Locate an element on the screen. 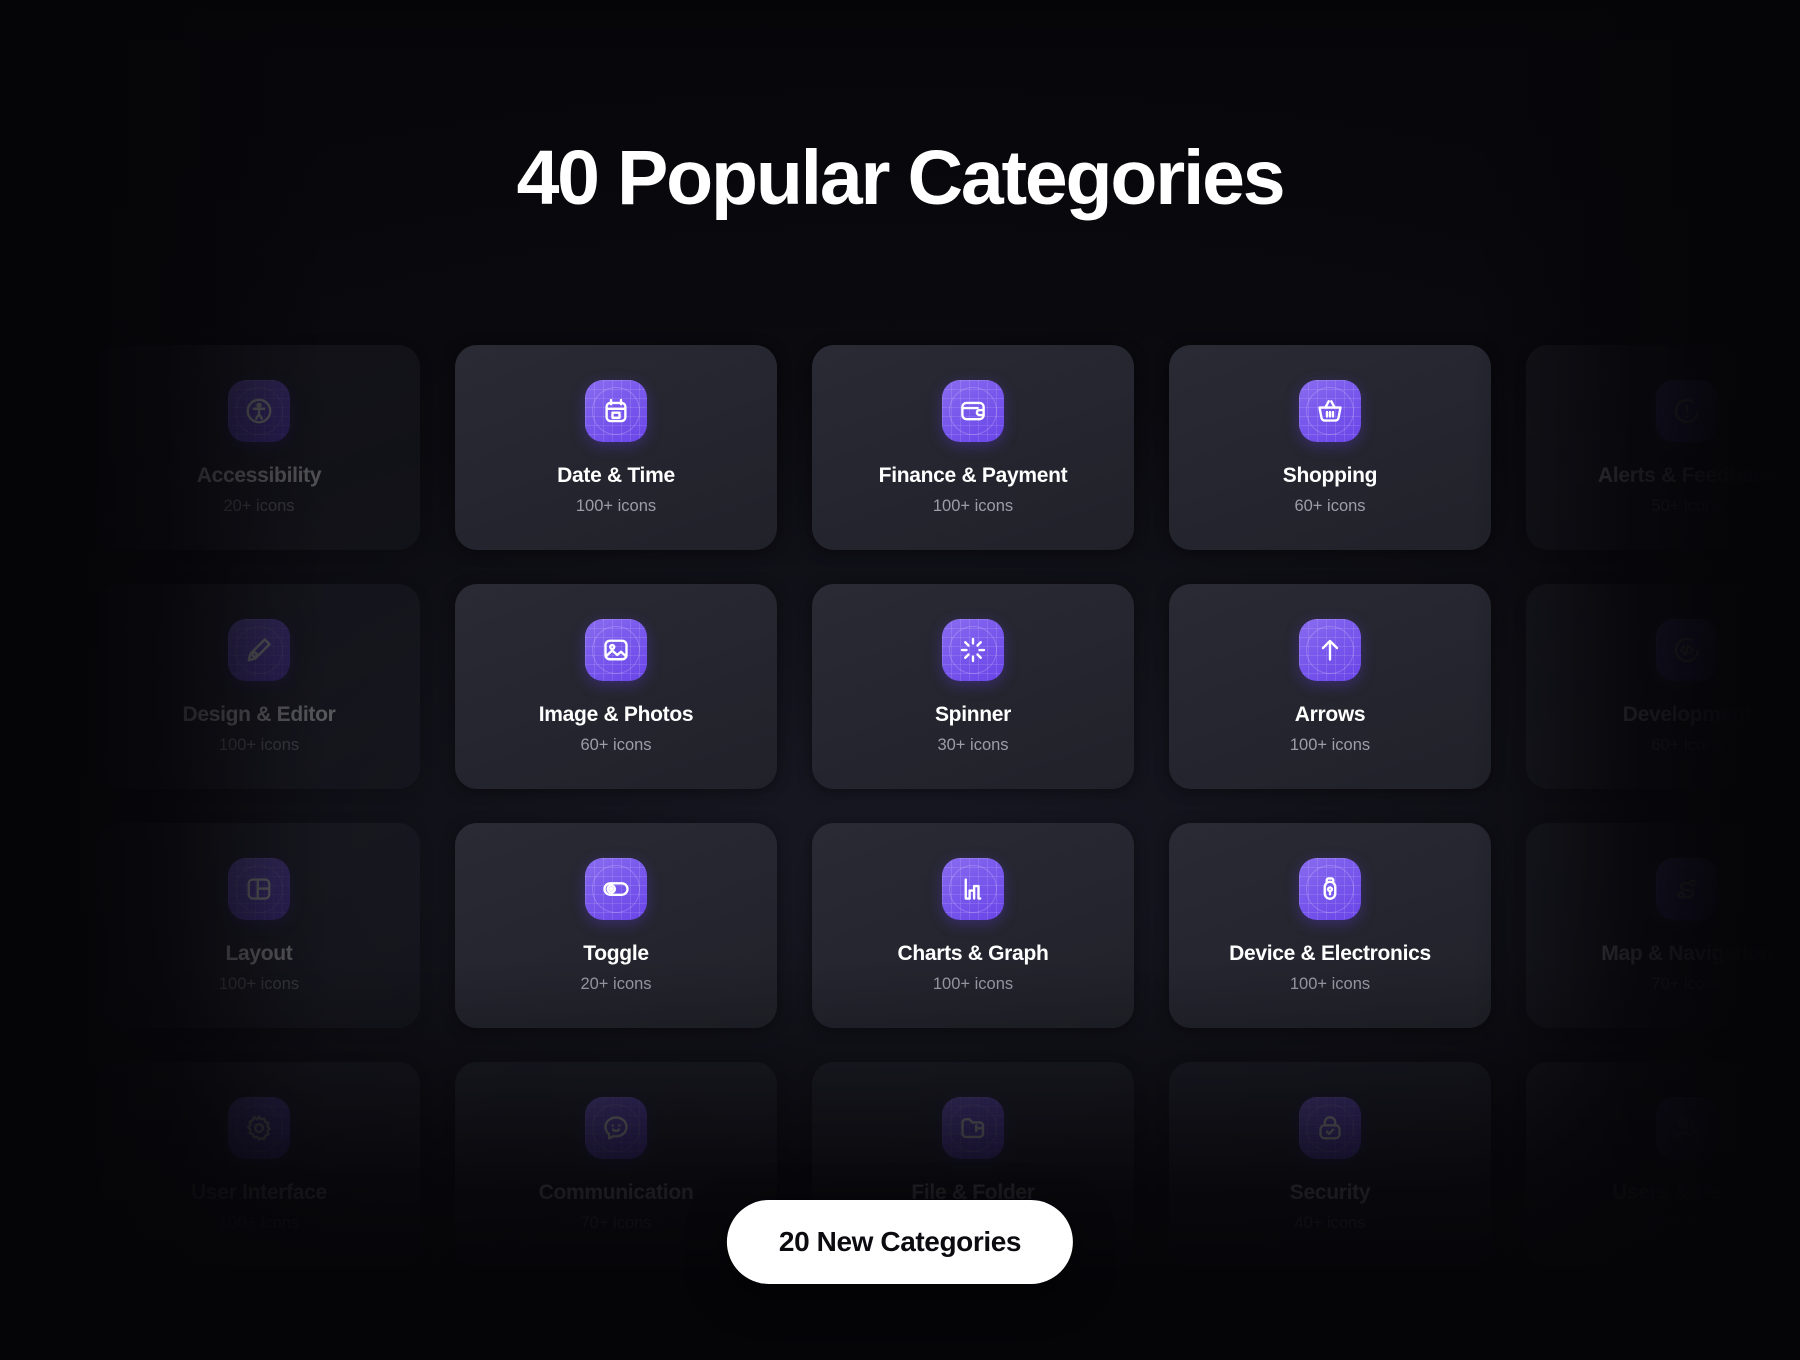  category-card-title: Shopping is located at coordinates (1330, 475).